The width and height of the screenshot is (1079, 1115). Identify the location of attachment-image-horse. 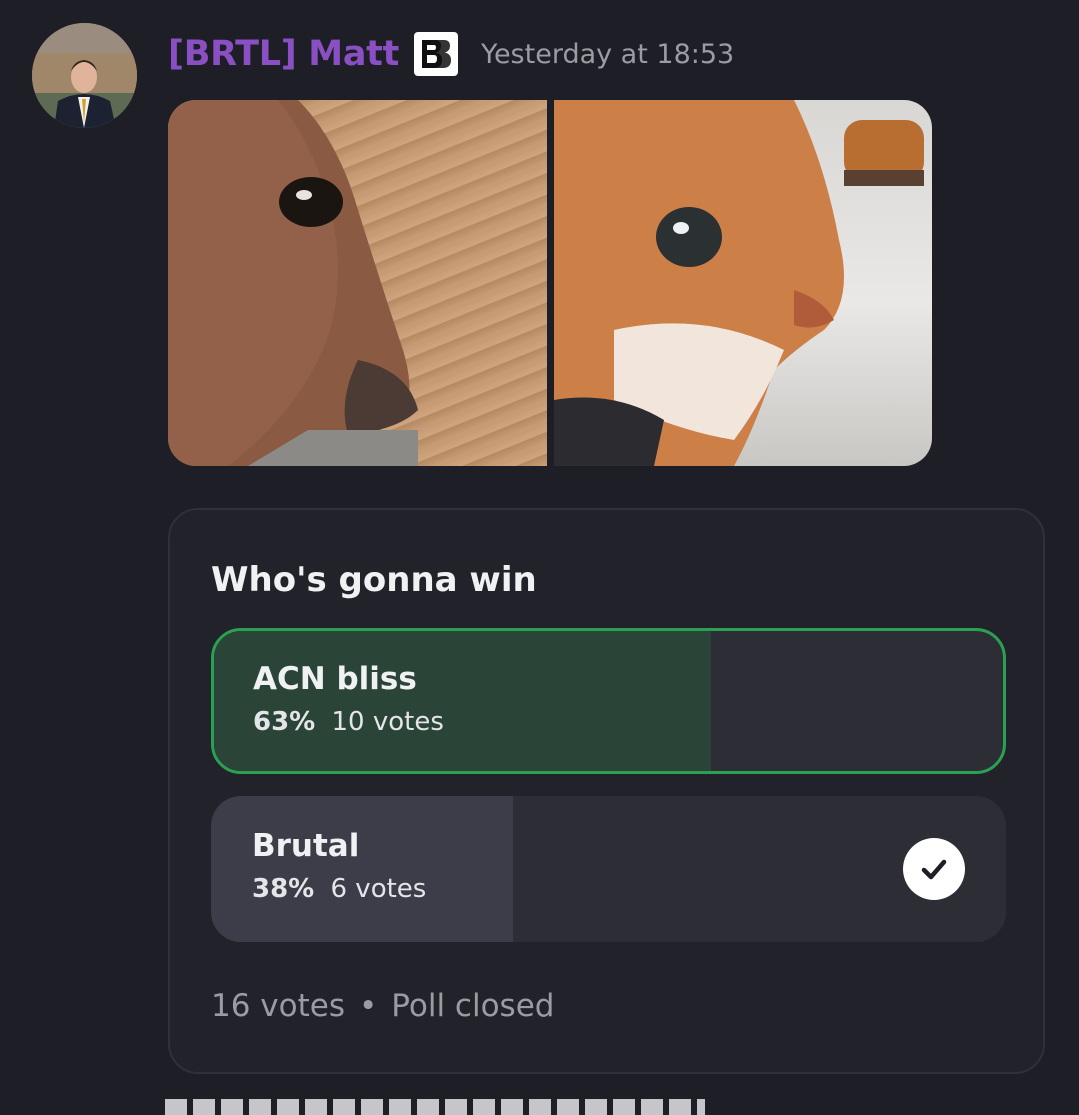
(357, 283).